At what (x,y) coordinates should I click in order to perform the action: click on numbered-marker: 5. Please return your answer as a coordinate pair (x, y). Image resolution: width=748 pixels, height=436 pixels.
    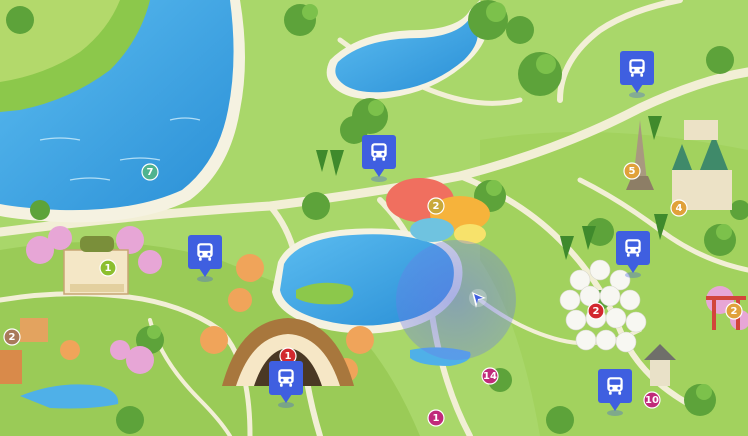
    Looking at the image, I should click on (632, 171).